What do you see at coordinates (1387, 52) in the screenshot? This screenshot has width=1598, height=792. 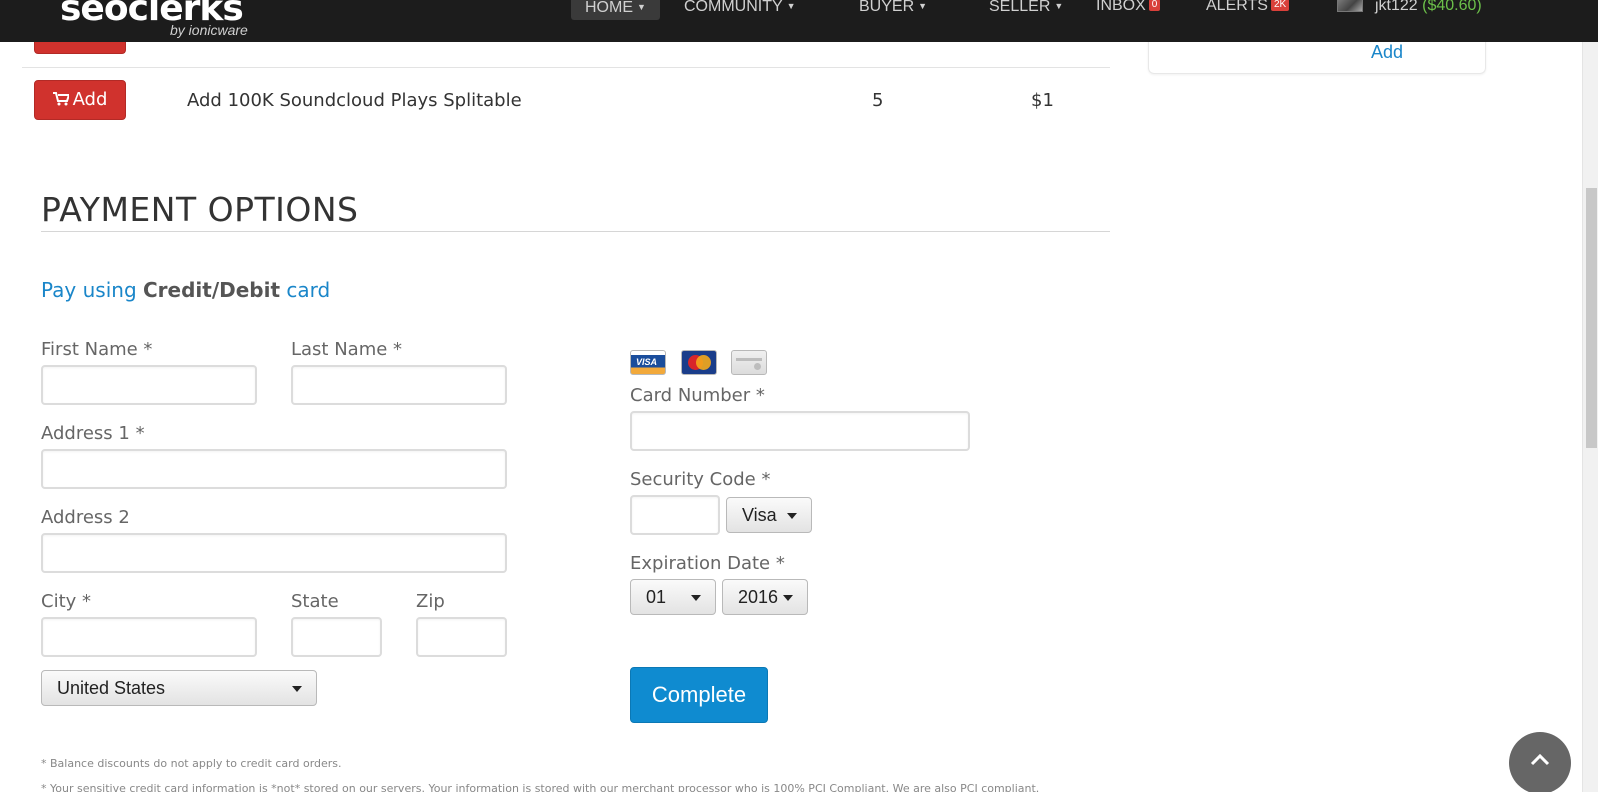 I see `side-panel-link: Add` at bounding box center [1387, 52].